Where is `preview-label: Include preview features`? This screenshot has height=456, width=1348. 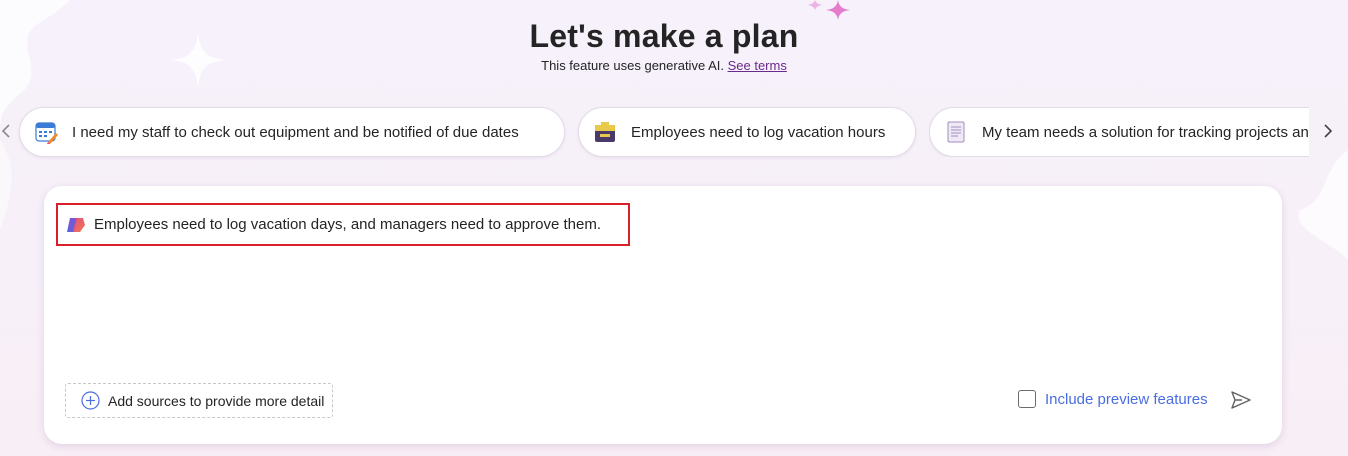 preview-label: Include preview features is located at coordinates (1126, 399).